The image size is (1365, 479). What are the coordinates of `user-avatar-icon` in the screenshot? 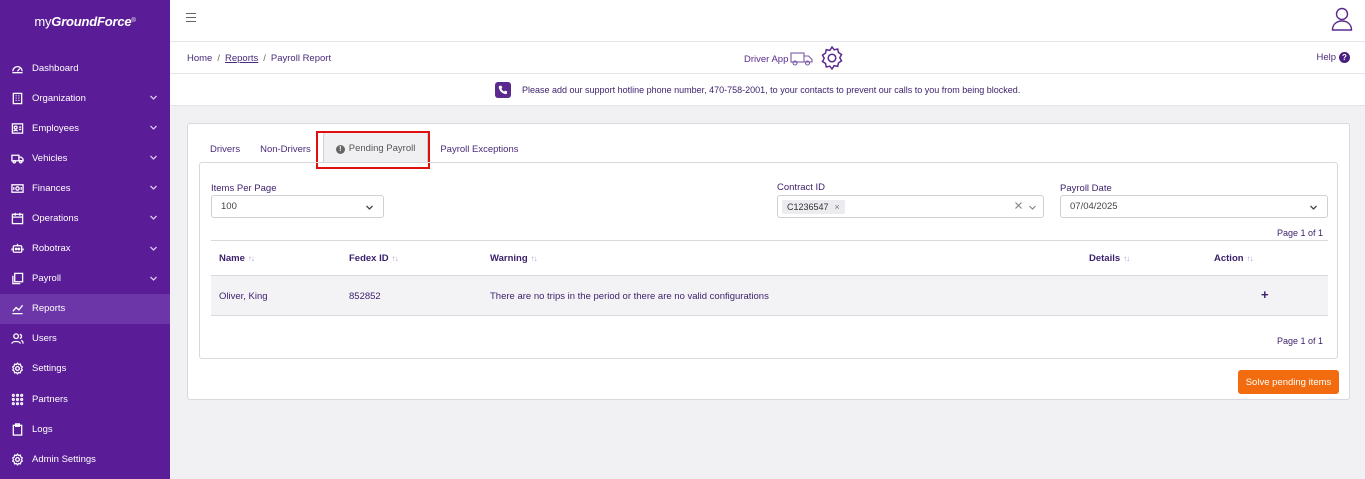 It's located at (1342, 19).